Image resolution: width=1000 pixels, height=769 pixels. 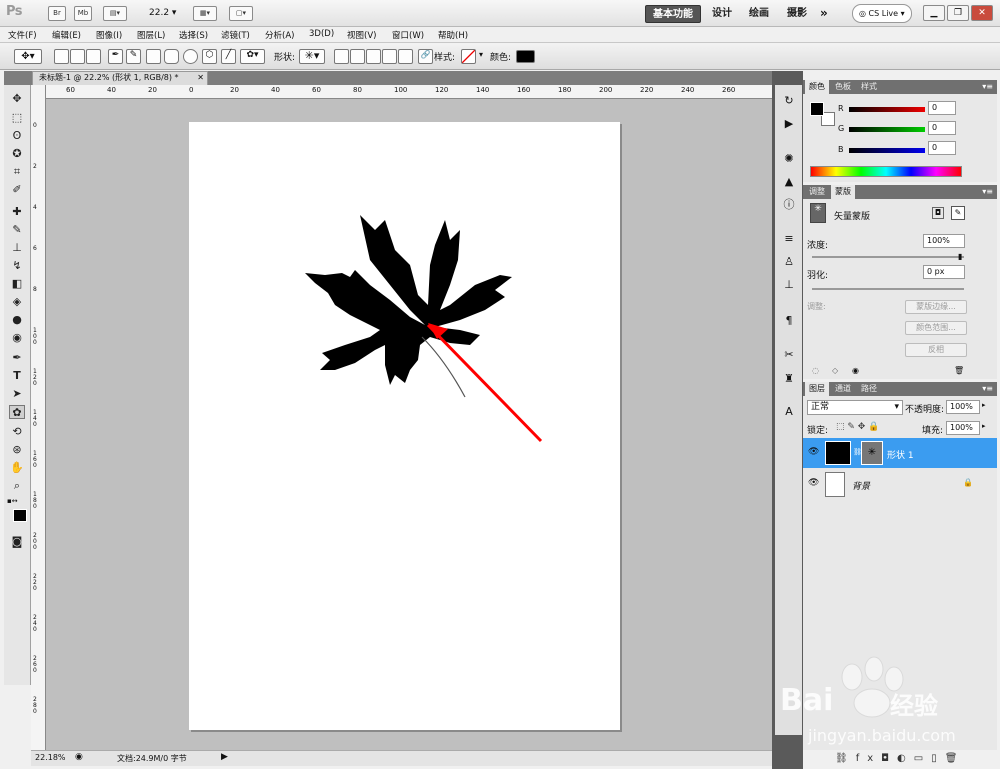 I want to click on move-tool-icon: ✥, so click(x=17, y=99).